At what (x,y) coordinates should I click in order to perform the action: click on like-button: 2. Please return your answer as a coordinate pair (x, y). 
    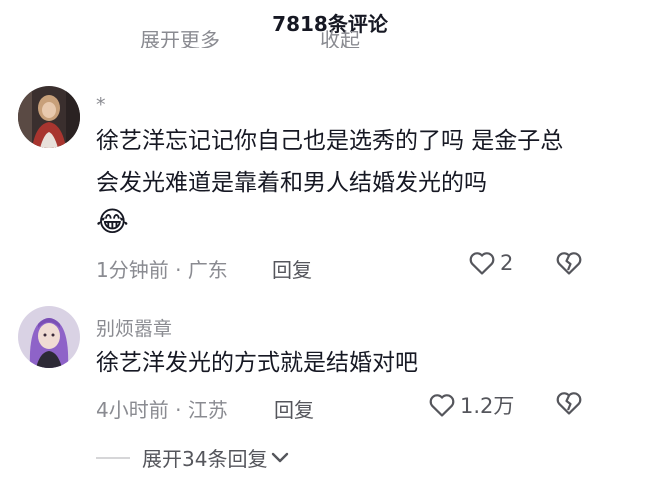
    Looking at the image, I should click on (490, 263).